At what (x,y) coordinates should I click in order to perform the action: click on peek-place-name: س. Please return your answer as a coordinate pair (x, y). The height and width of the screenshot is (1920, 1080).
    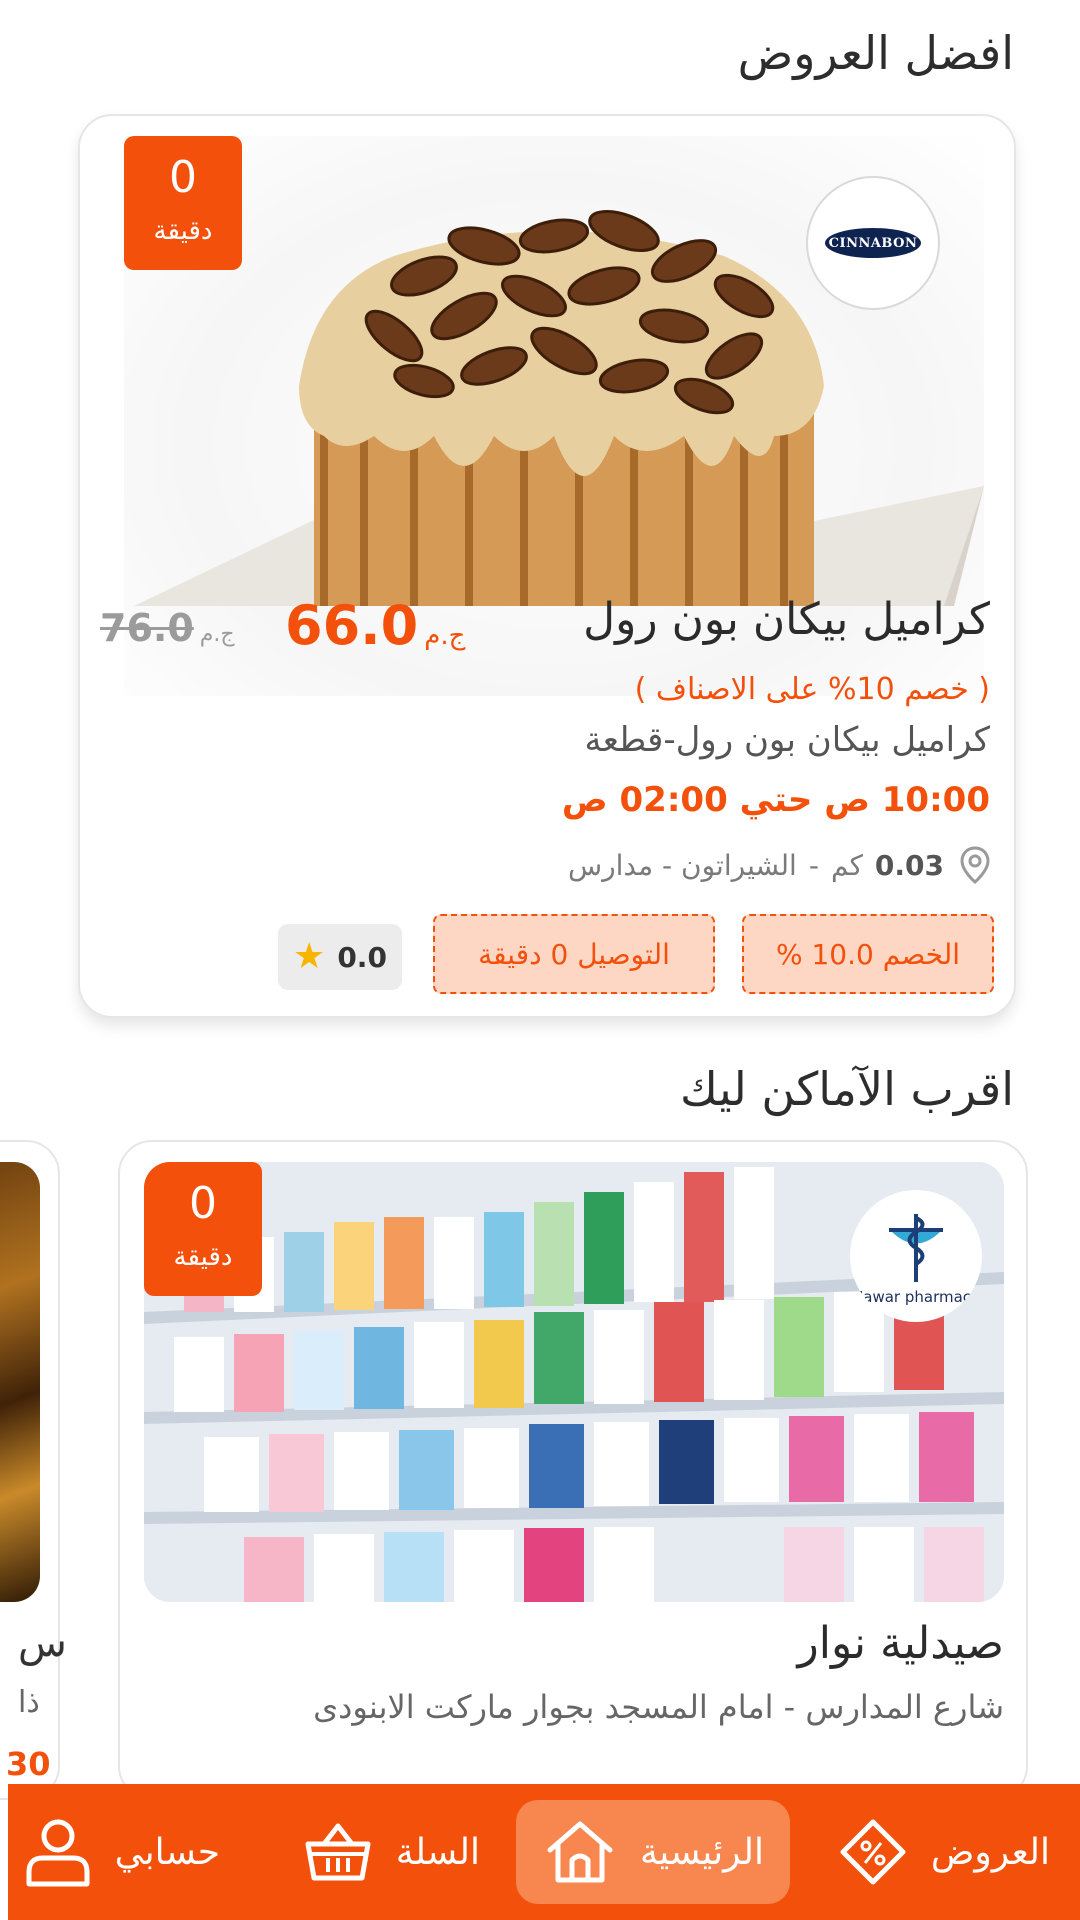
    Looking at the image, I should click on (42, 1643).